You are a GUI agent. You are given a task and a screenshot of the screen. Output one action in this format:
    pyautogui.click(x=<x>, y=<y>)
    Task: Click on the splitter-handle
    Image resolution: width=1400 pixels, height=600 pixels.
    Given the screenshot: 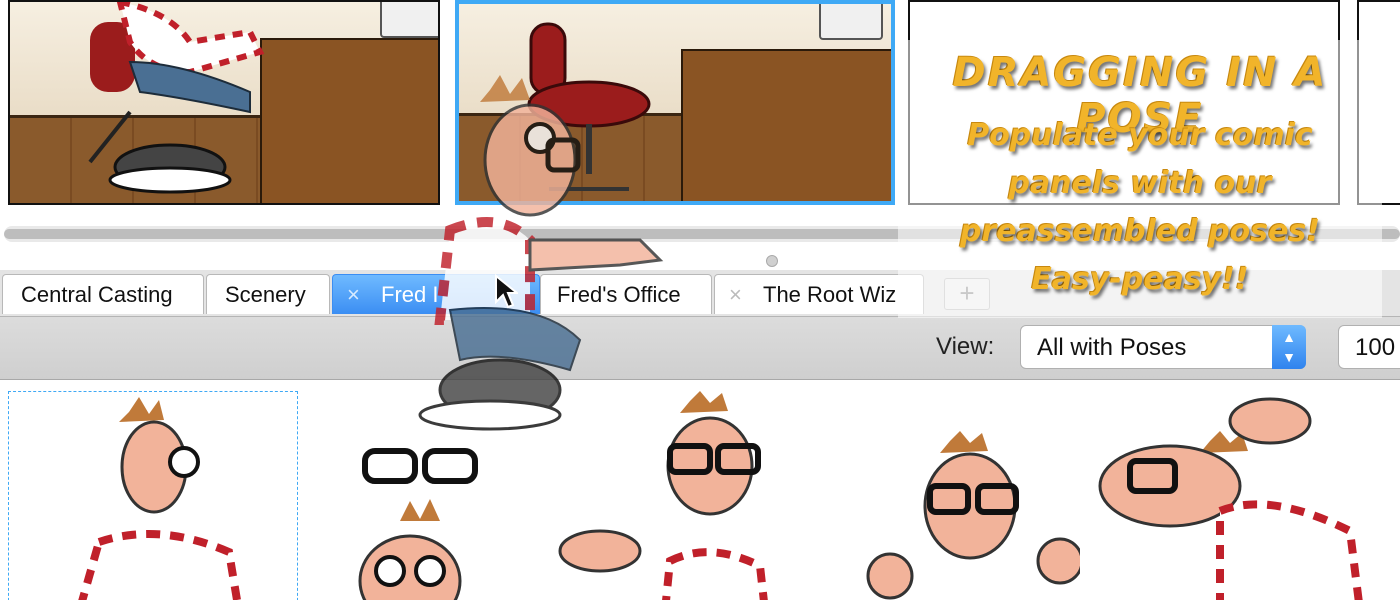 What is the action you would take?
    pyautogui.click(x=772, y=261)
    